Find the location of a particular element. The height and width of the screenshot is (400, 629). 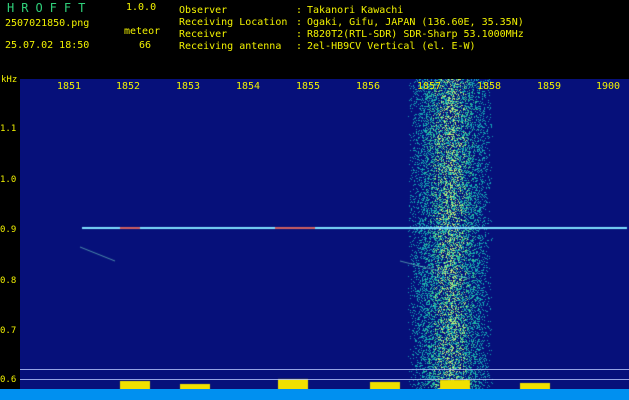

y-tick-label: 0.7 is located at coordinates (8, 331).